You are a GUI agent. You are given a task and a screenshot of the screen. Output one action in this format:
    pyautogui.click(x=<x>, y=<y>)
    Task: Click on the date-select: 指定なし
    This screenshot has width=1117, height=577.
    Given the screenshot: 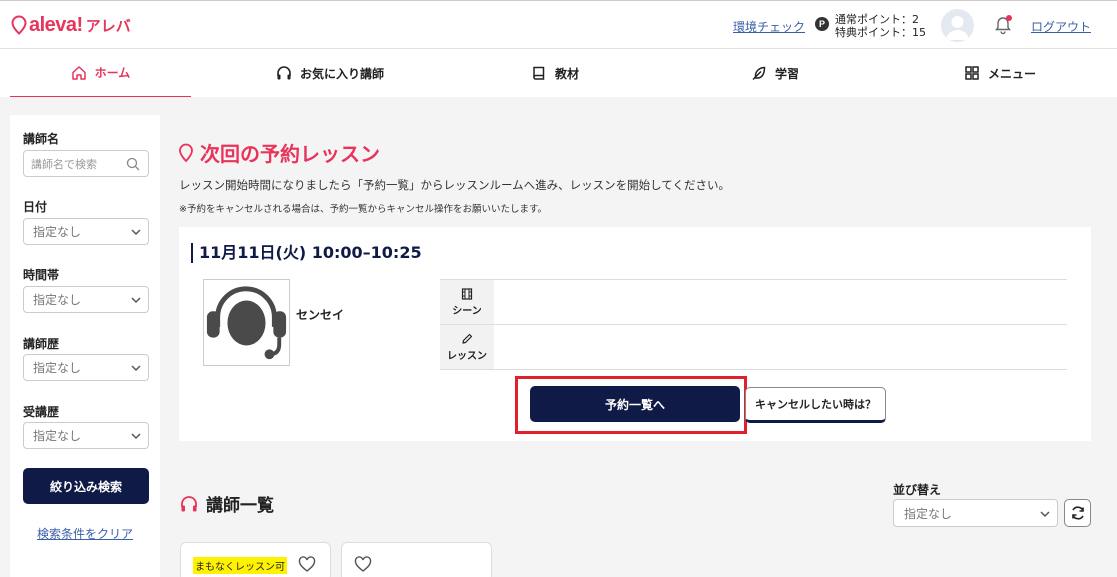 What is the action you would take?
    pyautogui.click(x=86, y=231)
    